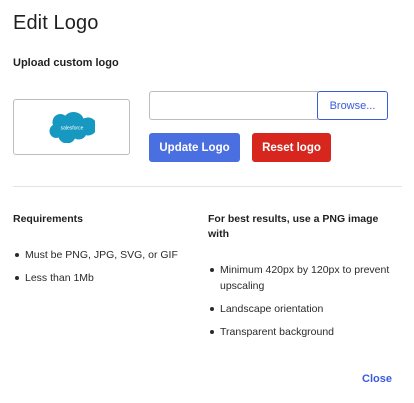 The image size is (414, 403). What do you see at coordinates (194, 147) in the screenshot?
I see `update-logo-button: Update Logo` at bounding box center [194, 147].